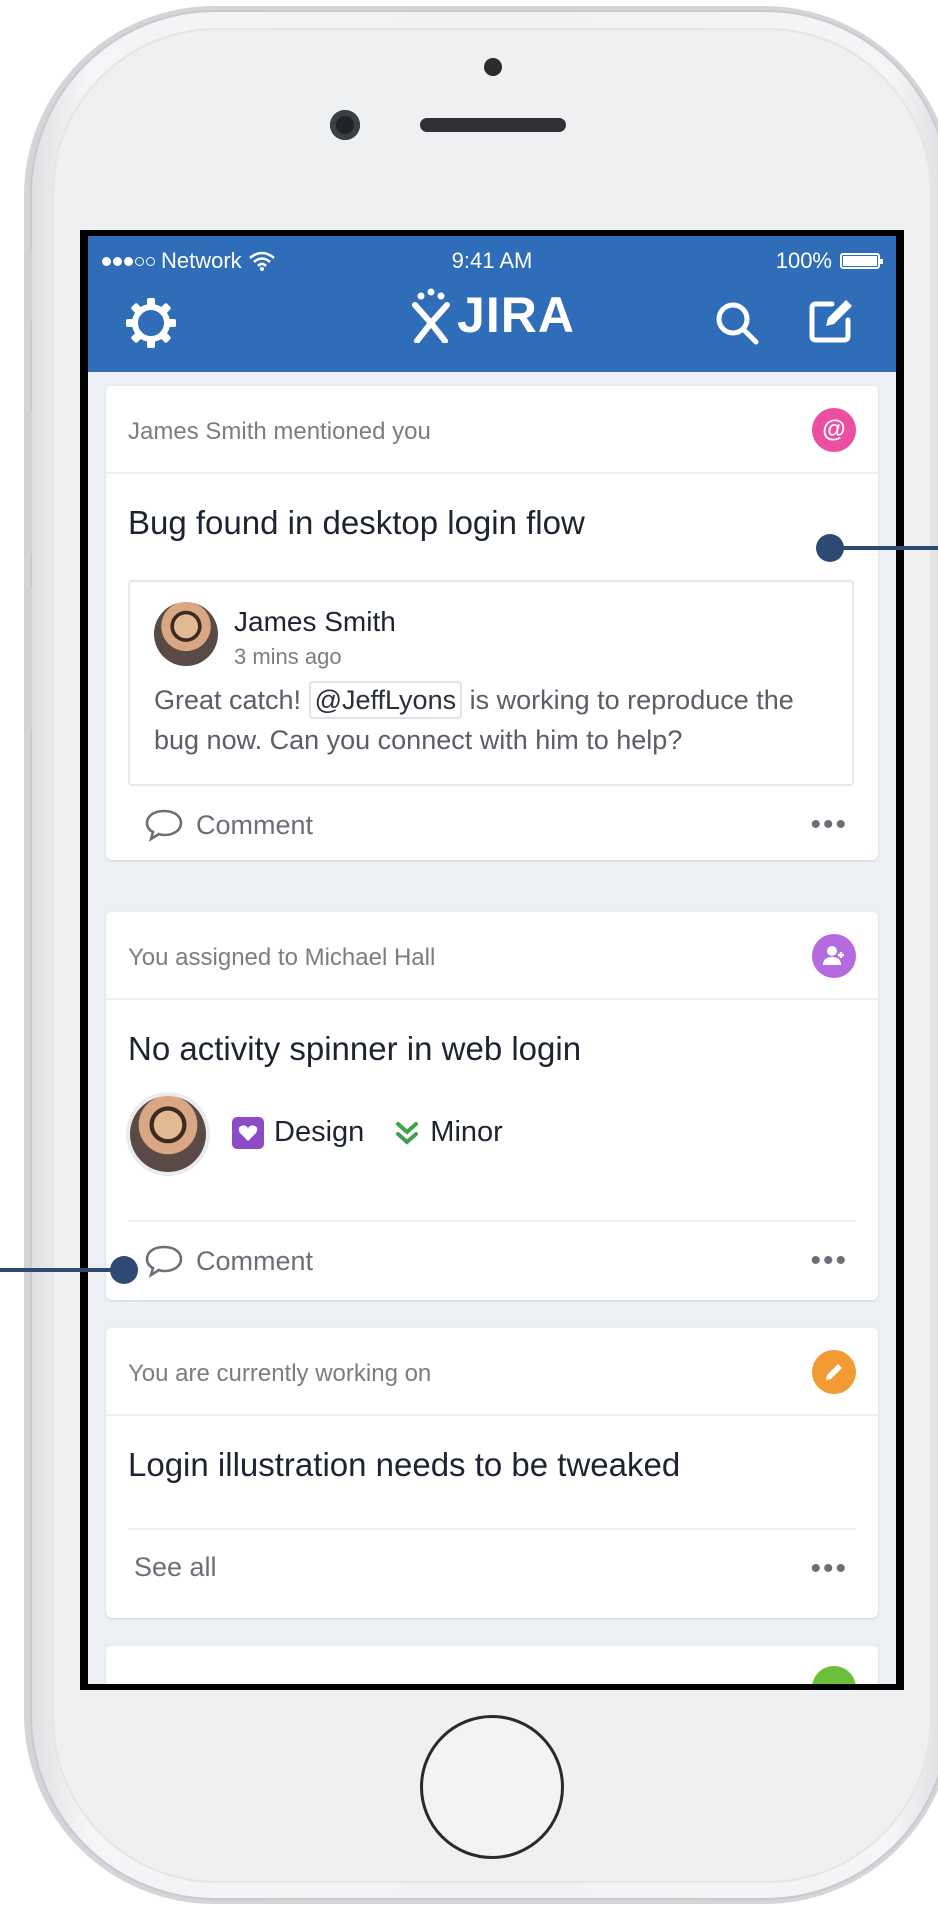 Image resolution: width=938 pixels, height=1909 pixels. Describe the element at coordinates (466, 1132) in the screenshot. I see `issue-priority-label: Minor` at that location.